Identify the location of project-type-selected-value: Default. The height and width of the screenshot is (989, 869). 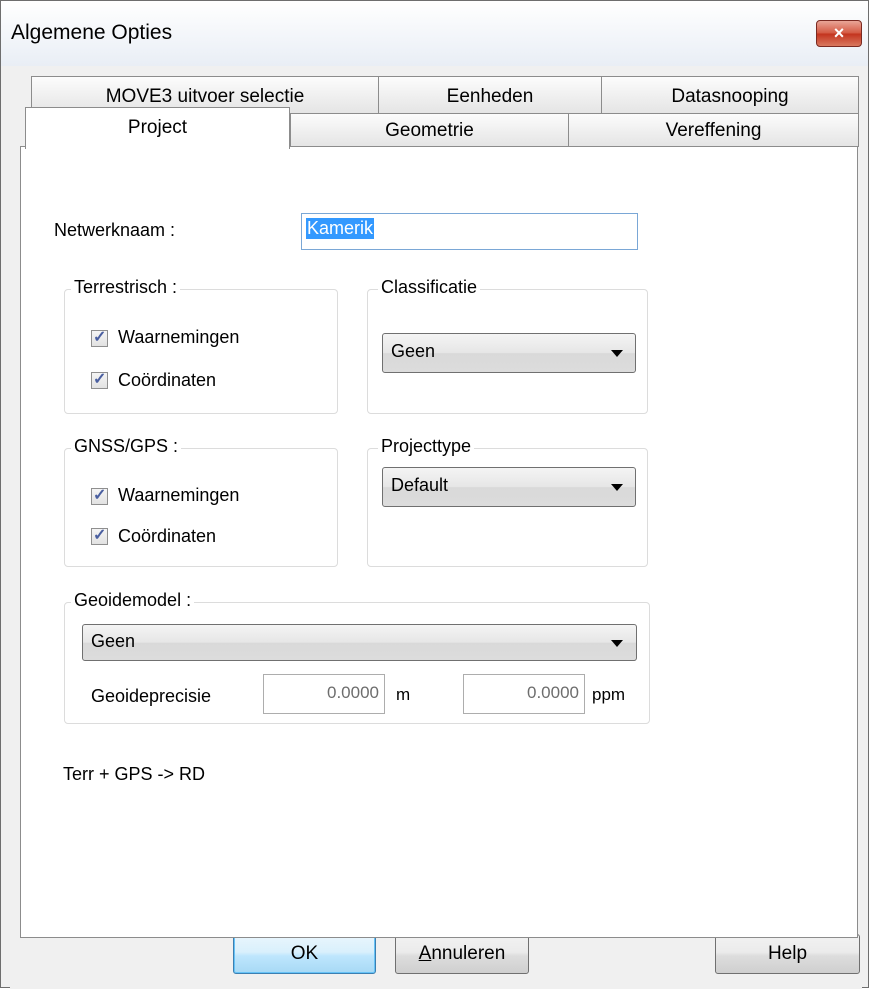
(420, 485).